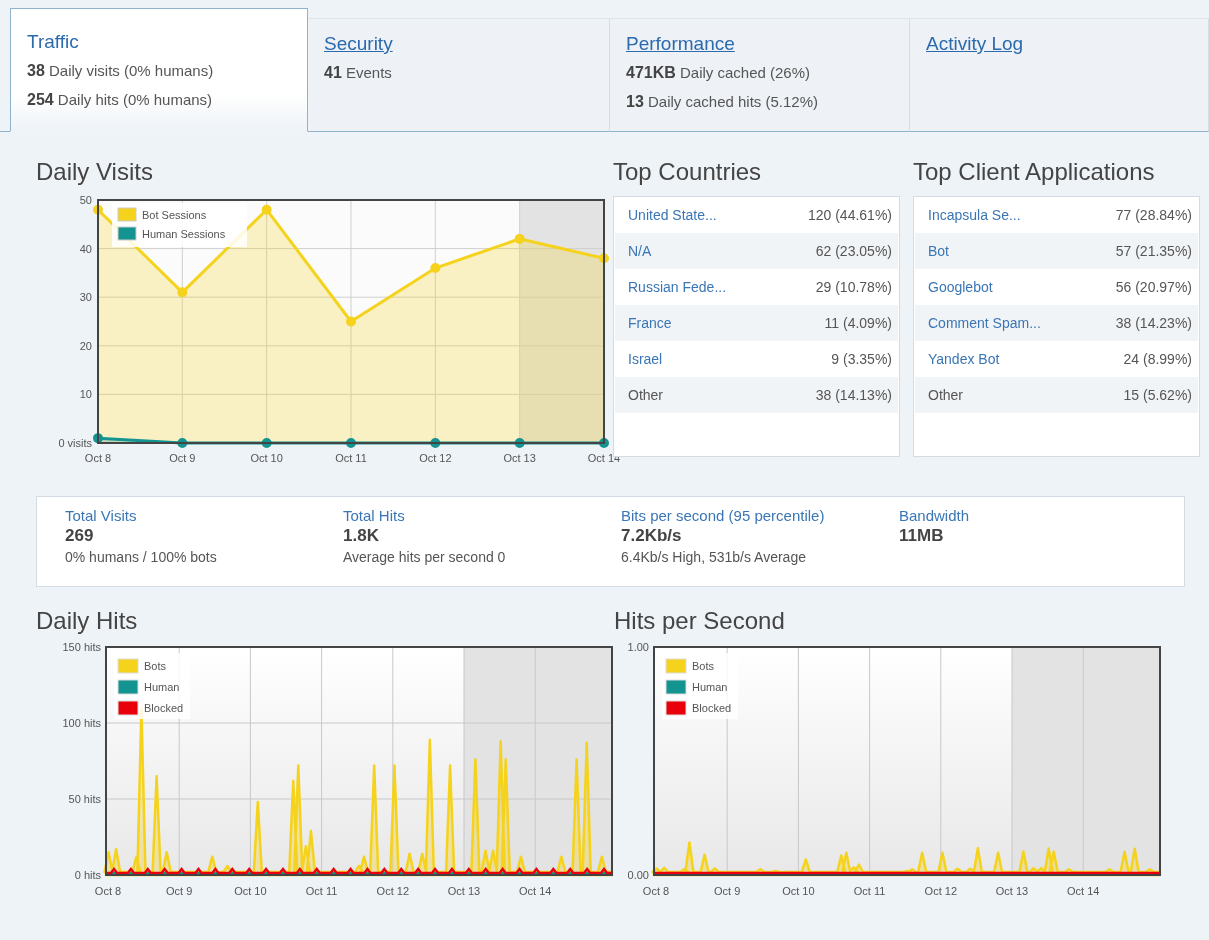 This screenshot has height=940, width=1209. I want to click on tab-stat-text: 471KB Daily cached (26%), so click(719, 73).